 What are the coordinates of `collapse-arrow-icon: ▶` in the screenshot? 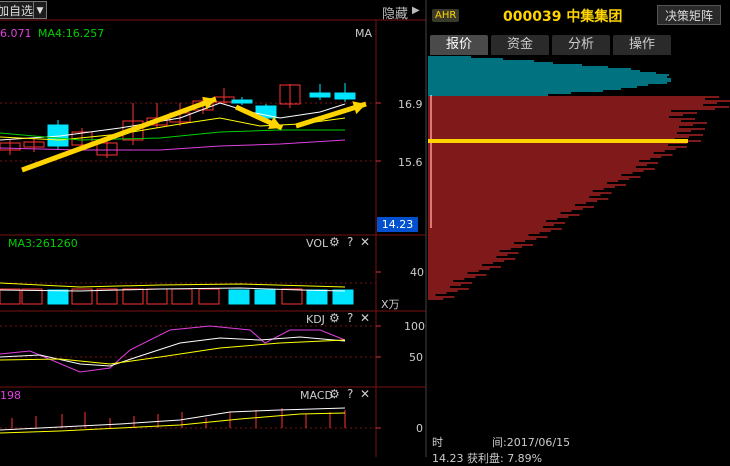 It's located at (416, 10).